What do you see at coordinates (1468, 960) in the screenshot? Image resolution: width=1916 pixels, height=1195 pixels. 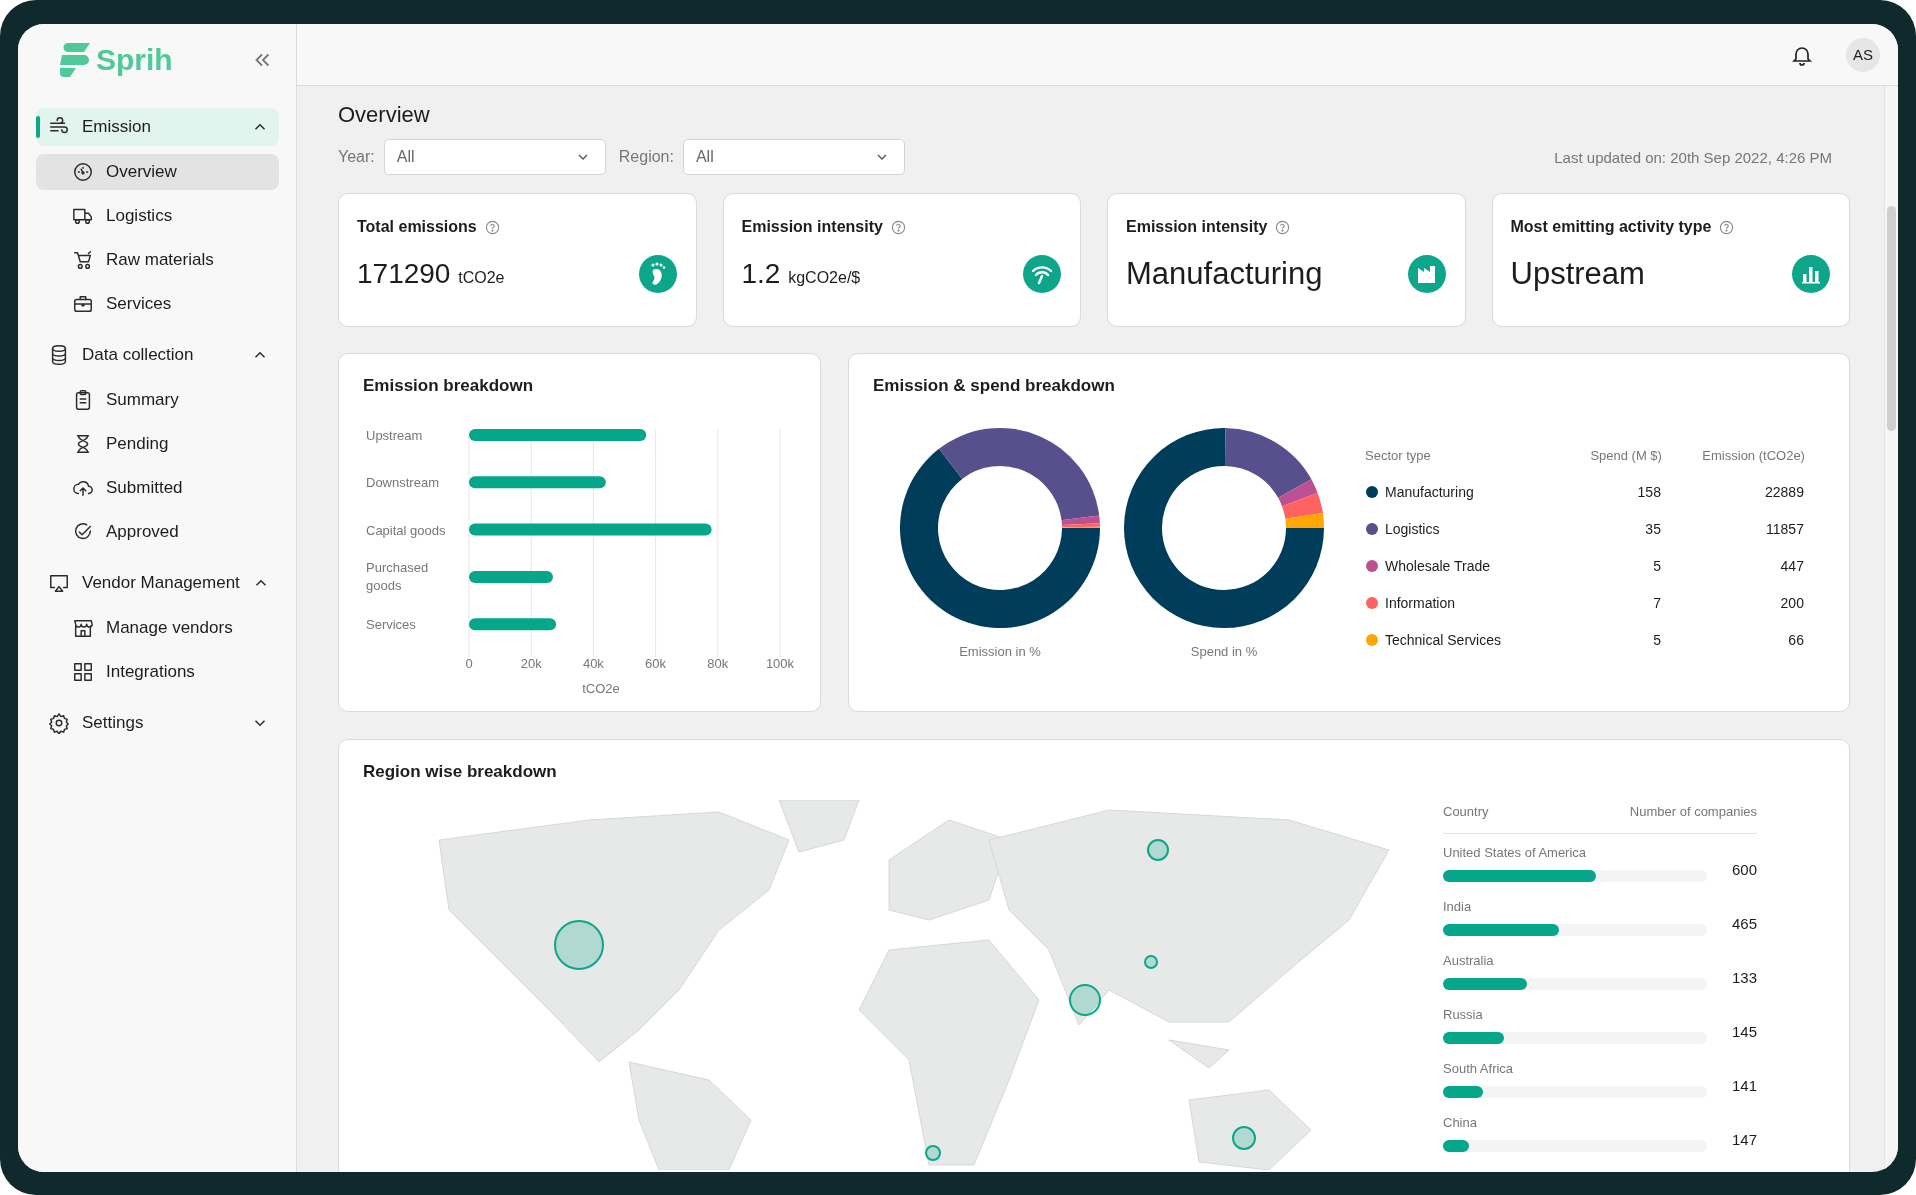 I see `country-name: Australia` at bounding box center [1468, 960].